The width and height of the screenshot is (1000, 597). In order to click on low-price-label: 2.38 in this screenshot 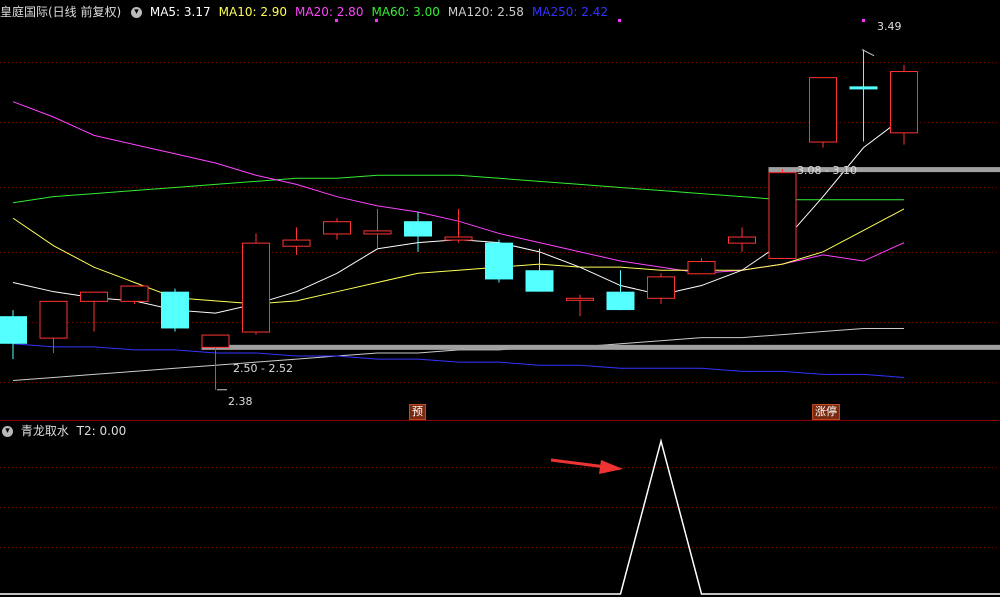, I will do `click(240, 401)`.